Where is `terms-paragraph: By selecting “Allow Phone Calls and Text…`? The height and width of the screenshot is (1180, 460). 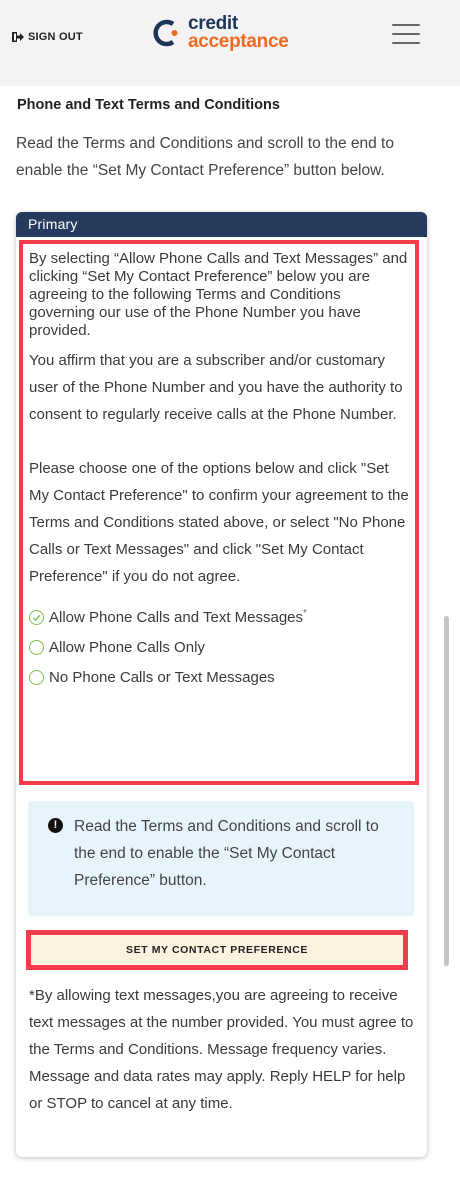
terms-paragraph: By selecting “Allow Phone Calls and Text… is located at coordinates (218, 294).